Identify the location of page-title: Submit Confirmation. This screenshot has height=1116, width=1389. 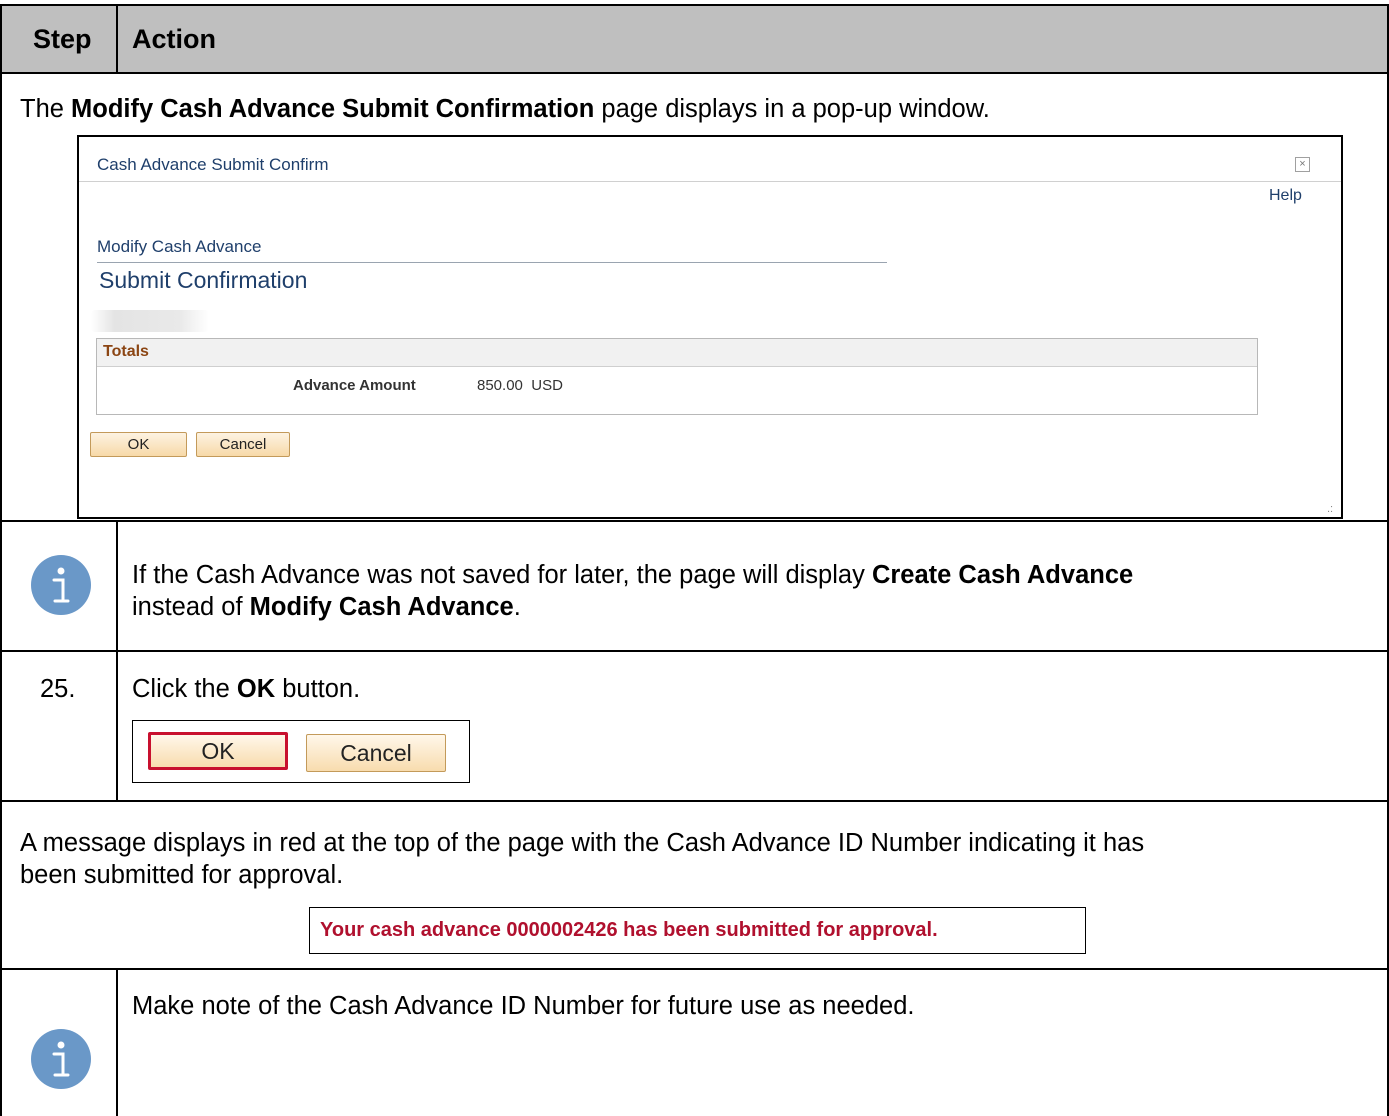
(203, 280).